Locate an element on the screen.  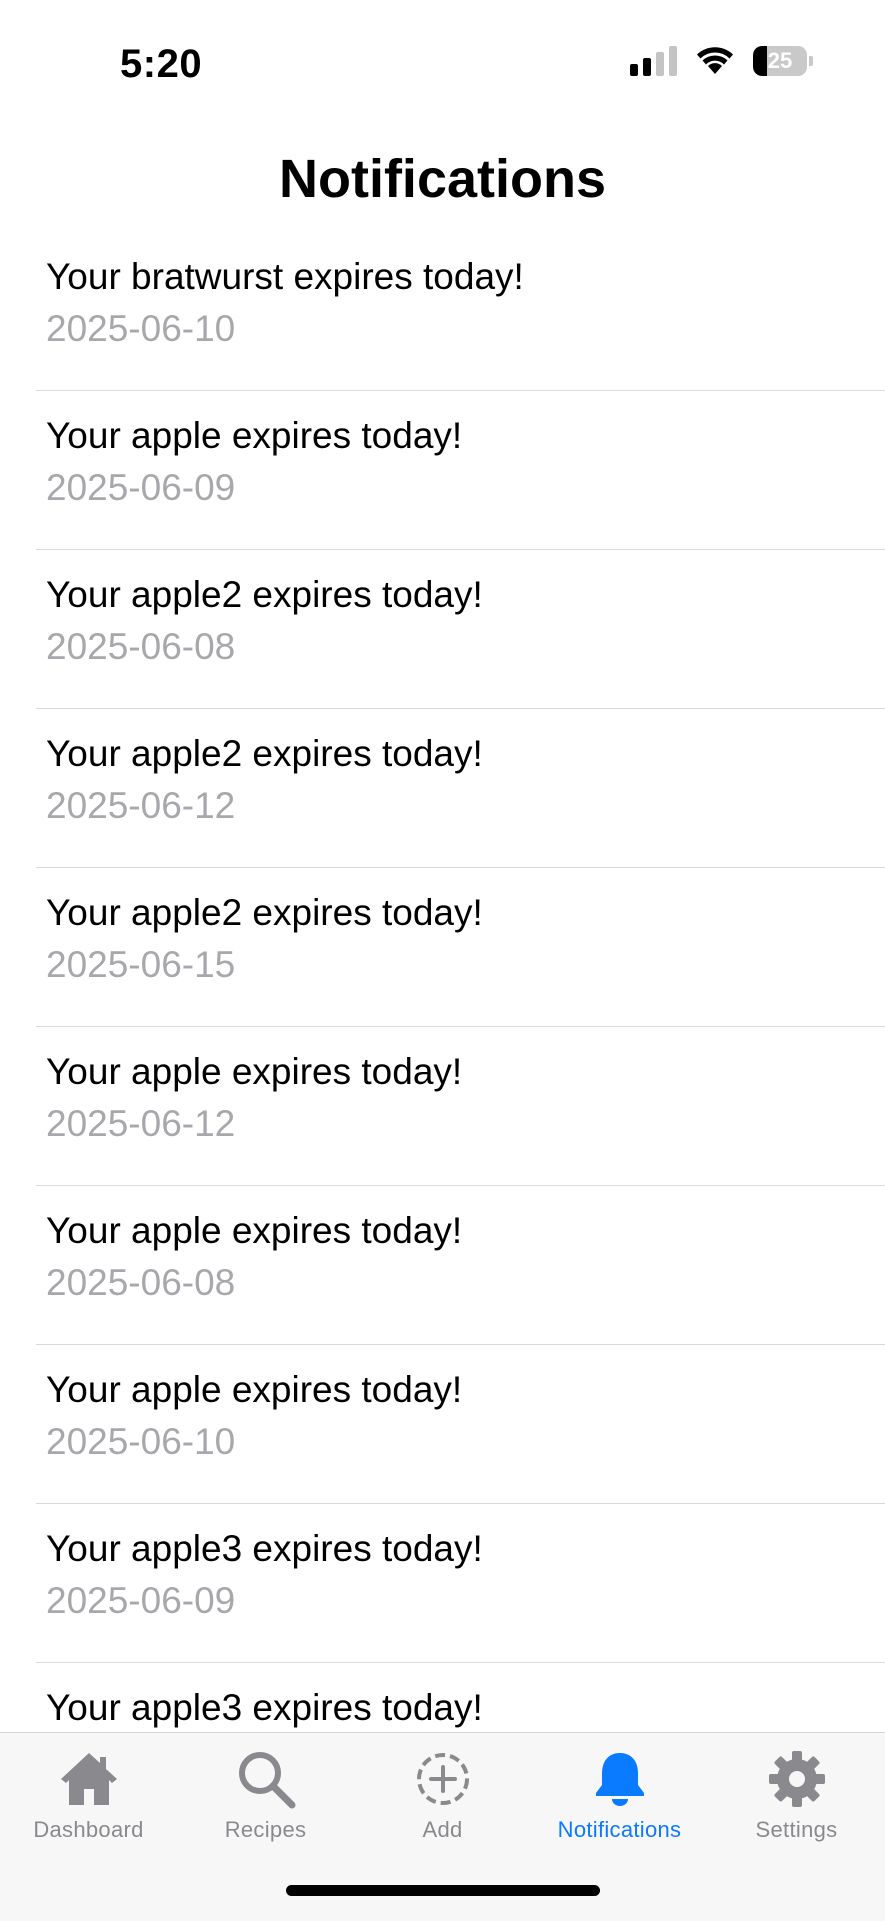
tab-label: Settings is located at coordinates (796, 1829).